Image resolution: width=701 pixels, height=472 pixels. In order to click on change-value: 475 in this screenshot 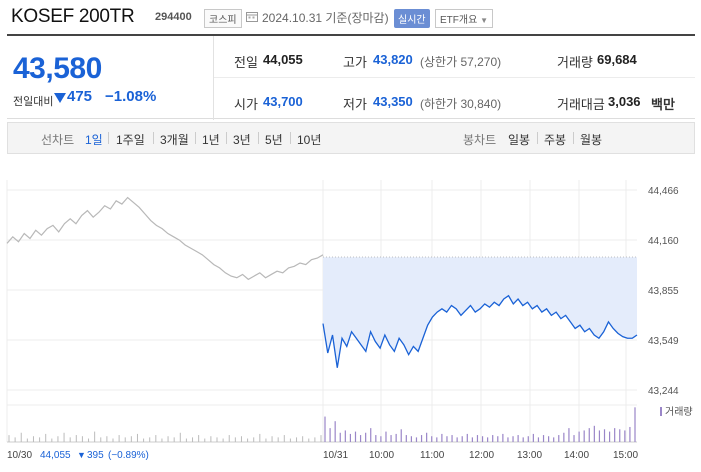, I will do `click(80, 96)`.